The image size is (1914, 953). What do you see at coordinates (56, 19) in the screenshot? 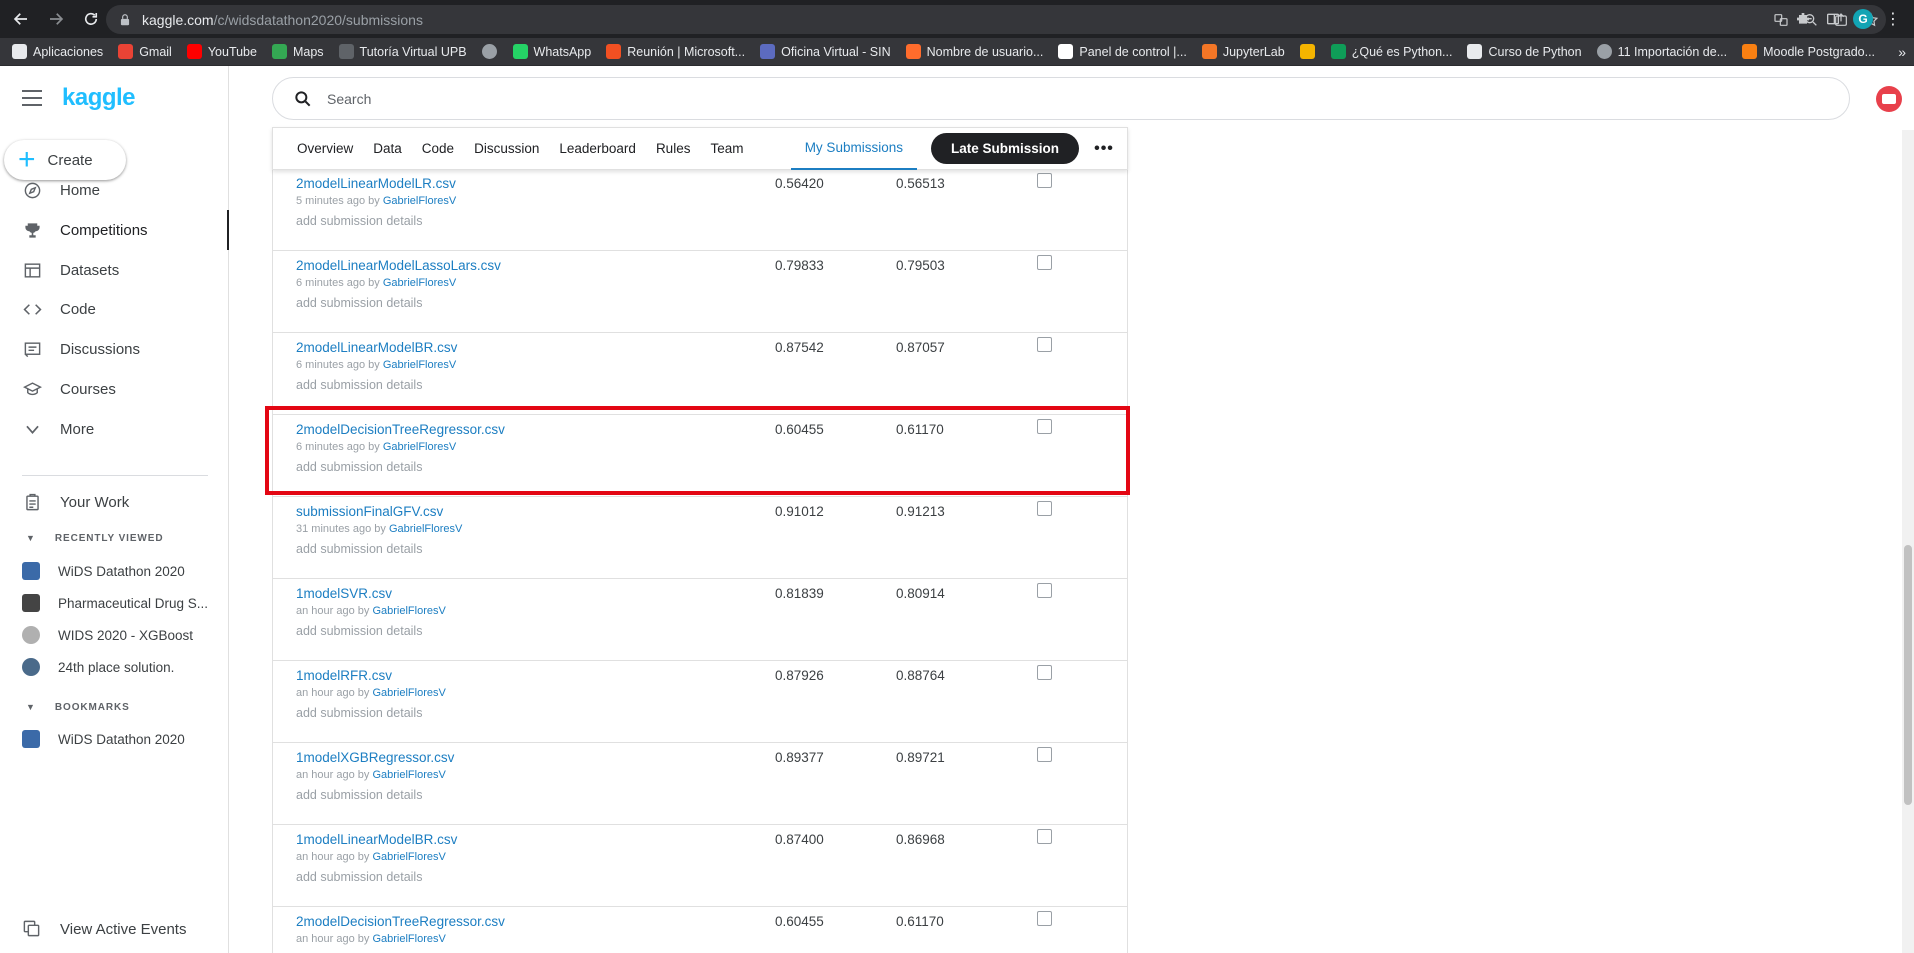
I see `forward-button` at bounding box center [56, 19].